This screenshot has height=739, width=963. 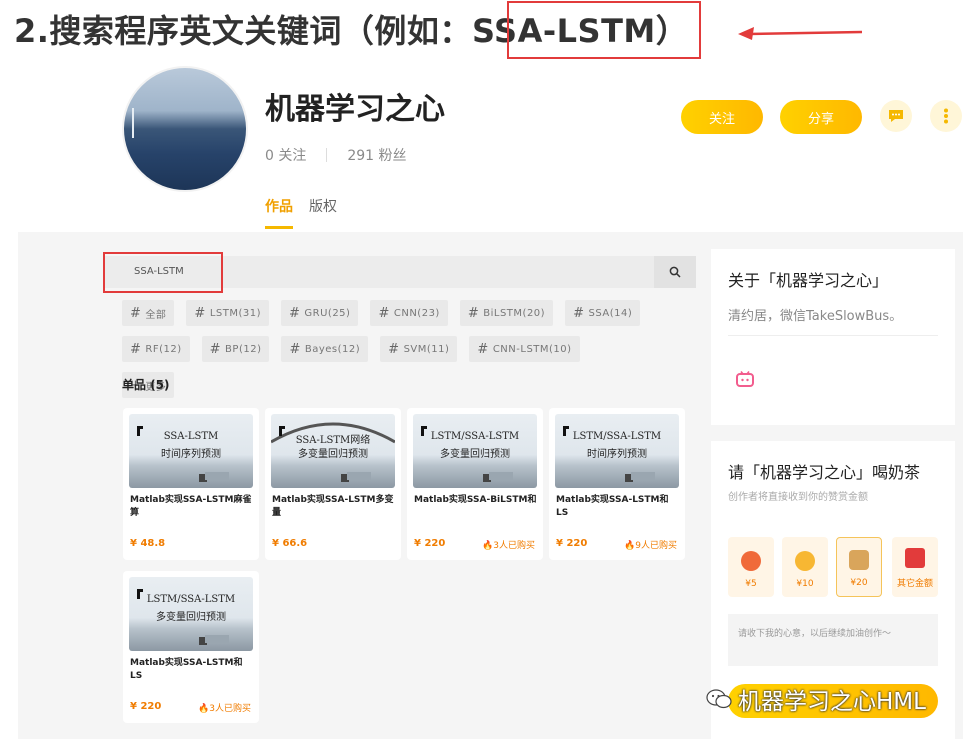 What do you see at coordinates (327, 155) in the screenshot?
I see `stats-divider` at bounding box center [327, 155].